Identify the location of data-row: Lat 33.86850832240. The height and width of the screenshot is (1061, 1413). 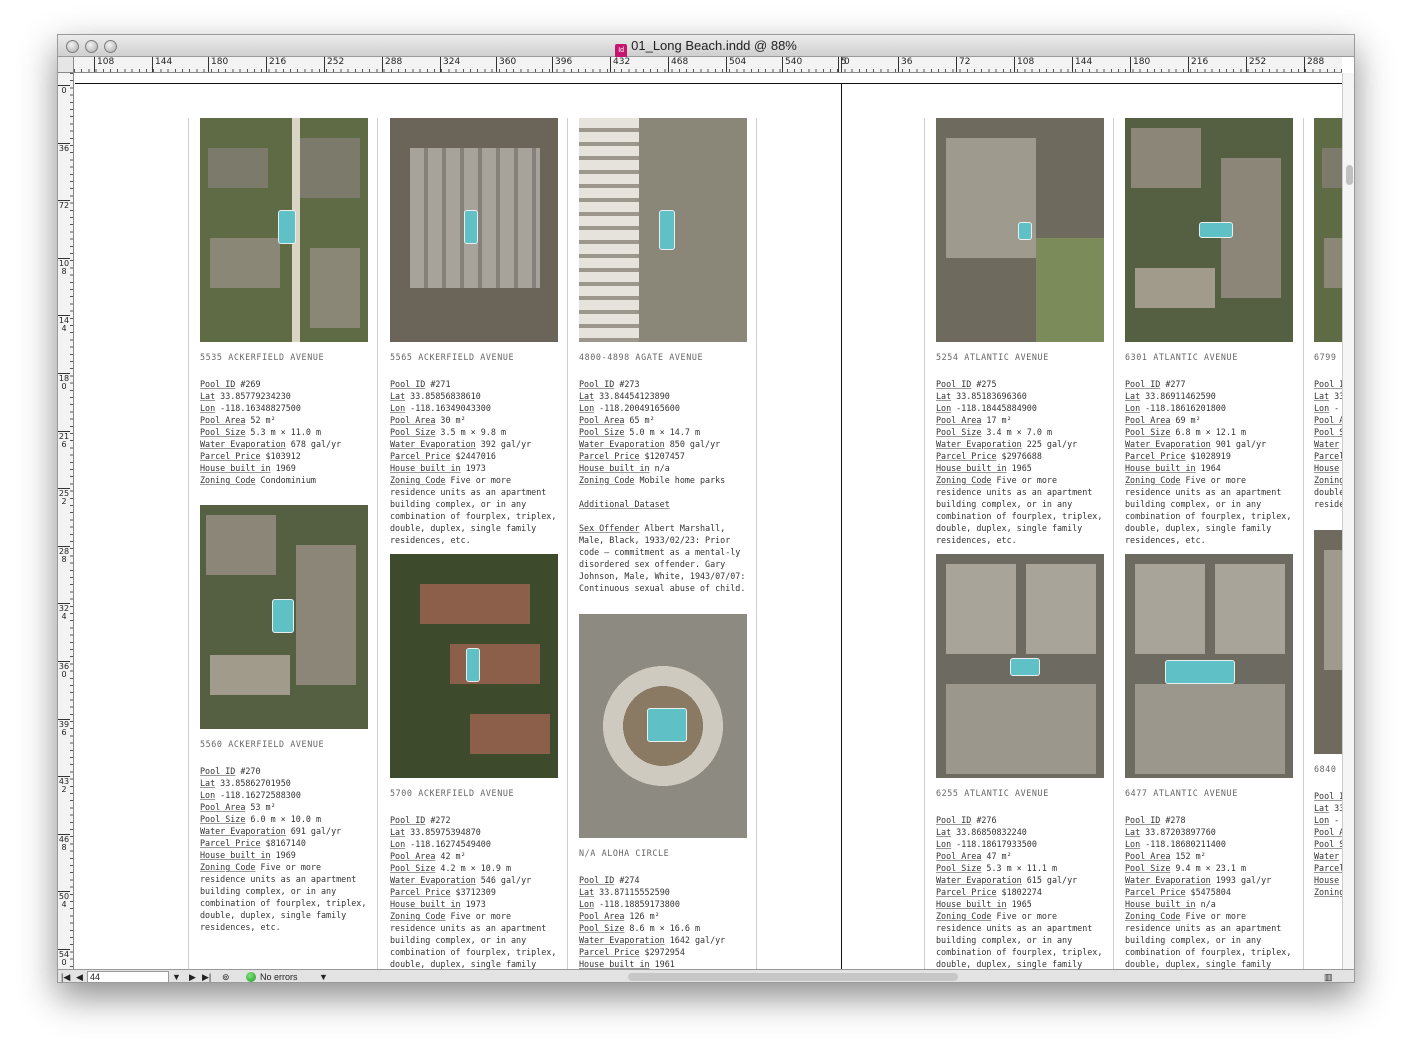
(1020, 832).